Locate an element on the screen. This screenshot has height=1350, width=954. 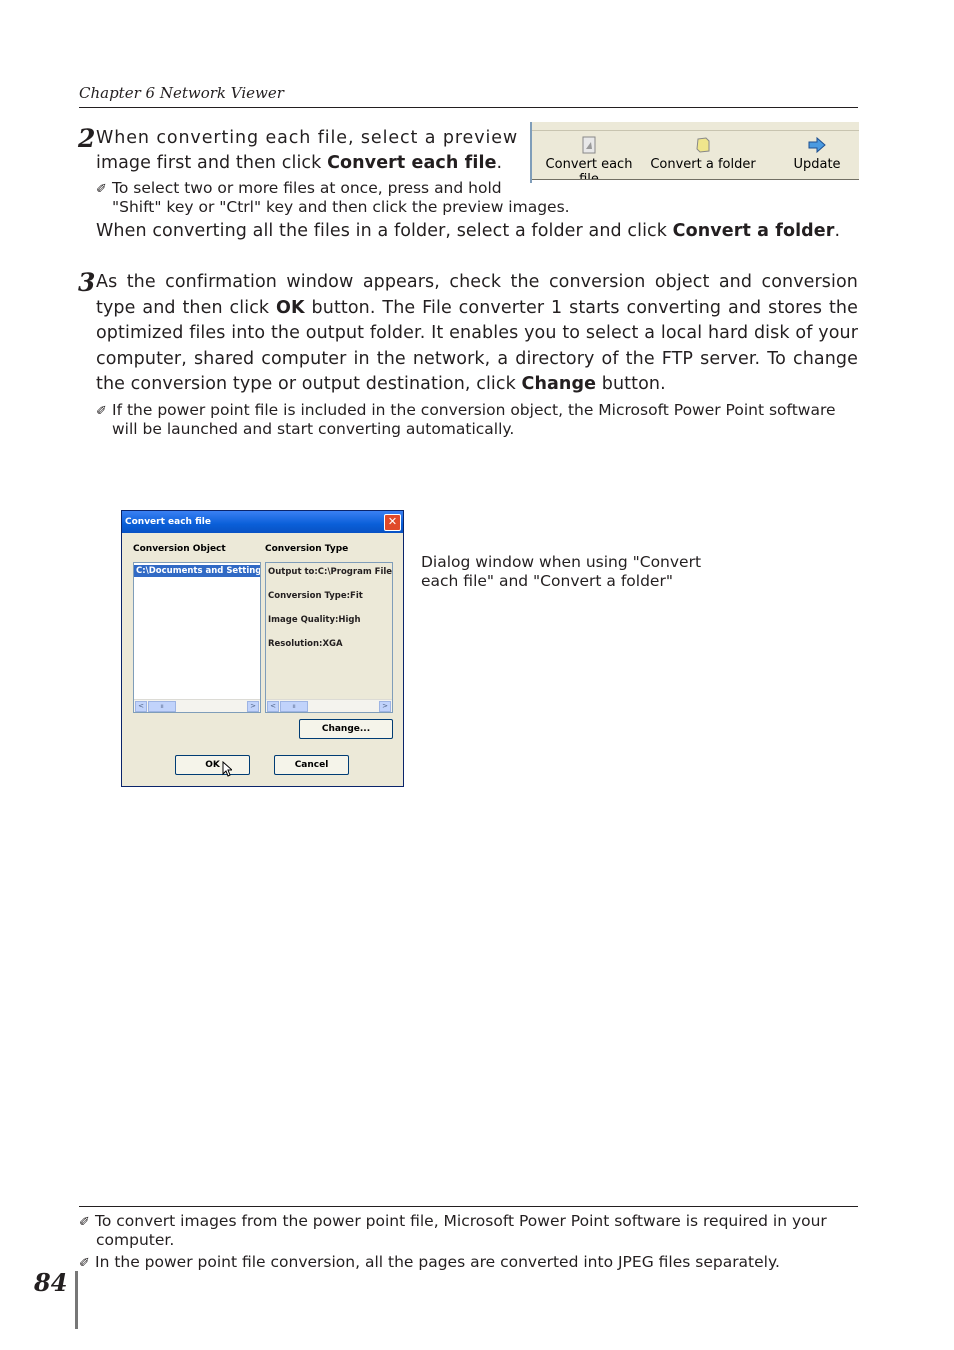
page-number-bar is located at coordinates (76, 1300).